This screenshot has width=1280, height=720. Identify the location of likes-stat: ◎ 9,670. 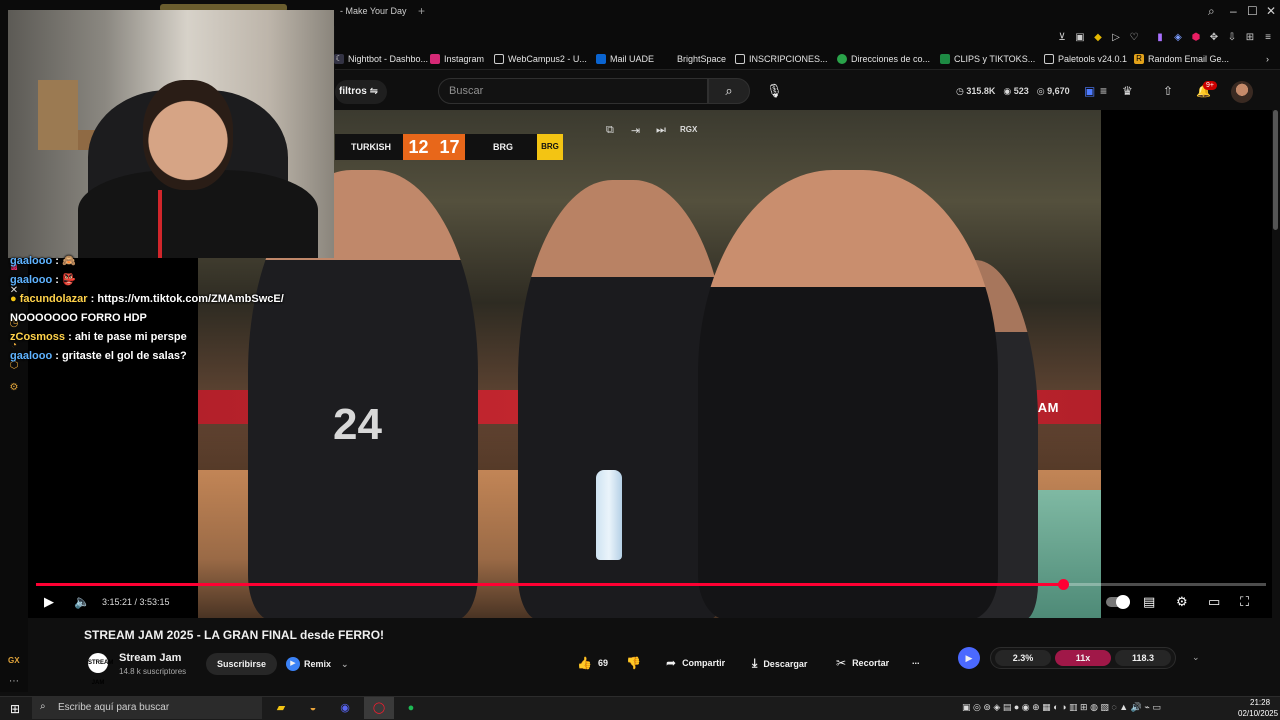
(1053, 91).